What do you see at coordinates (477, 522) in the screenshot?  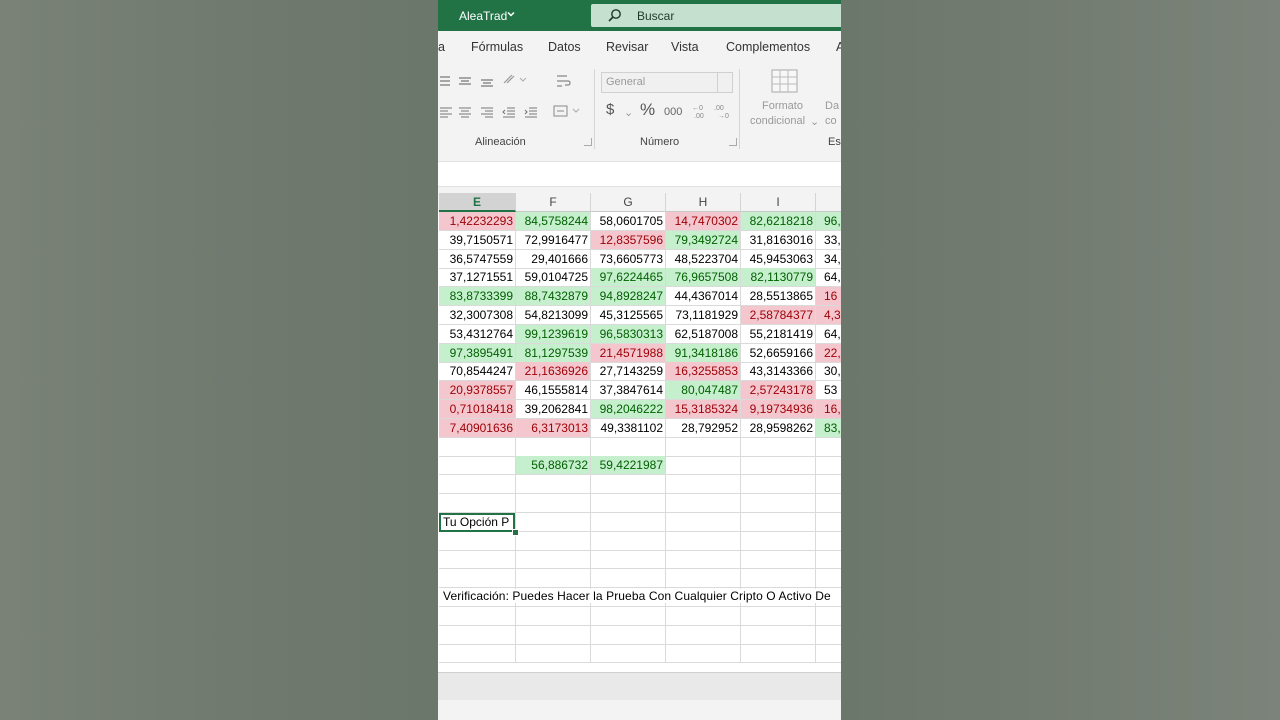 I see `active-cell-editor: Tu Opción P` at bounding box center [477, 522].